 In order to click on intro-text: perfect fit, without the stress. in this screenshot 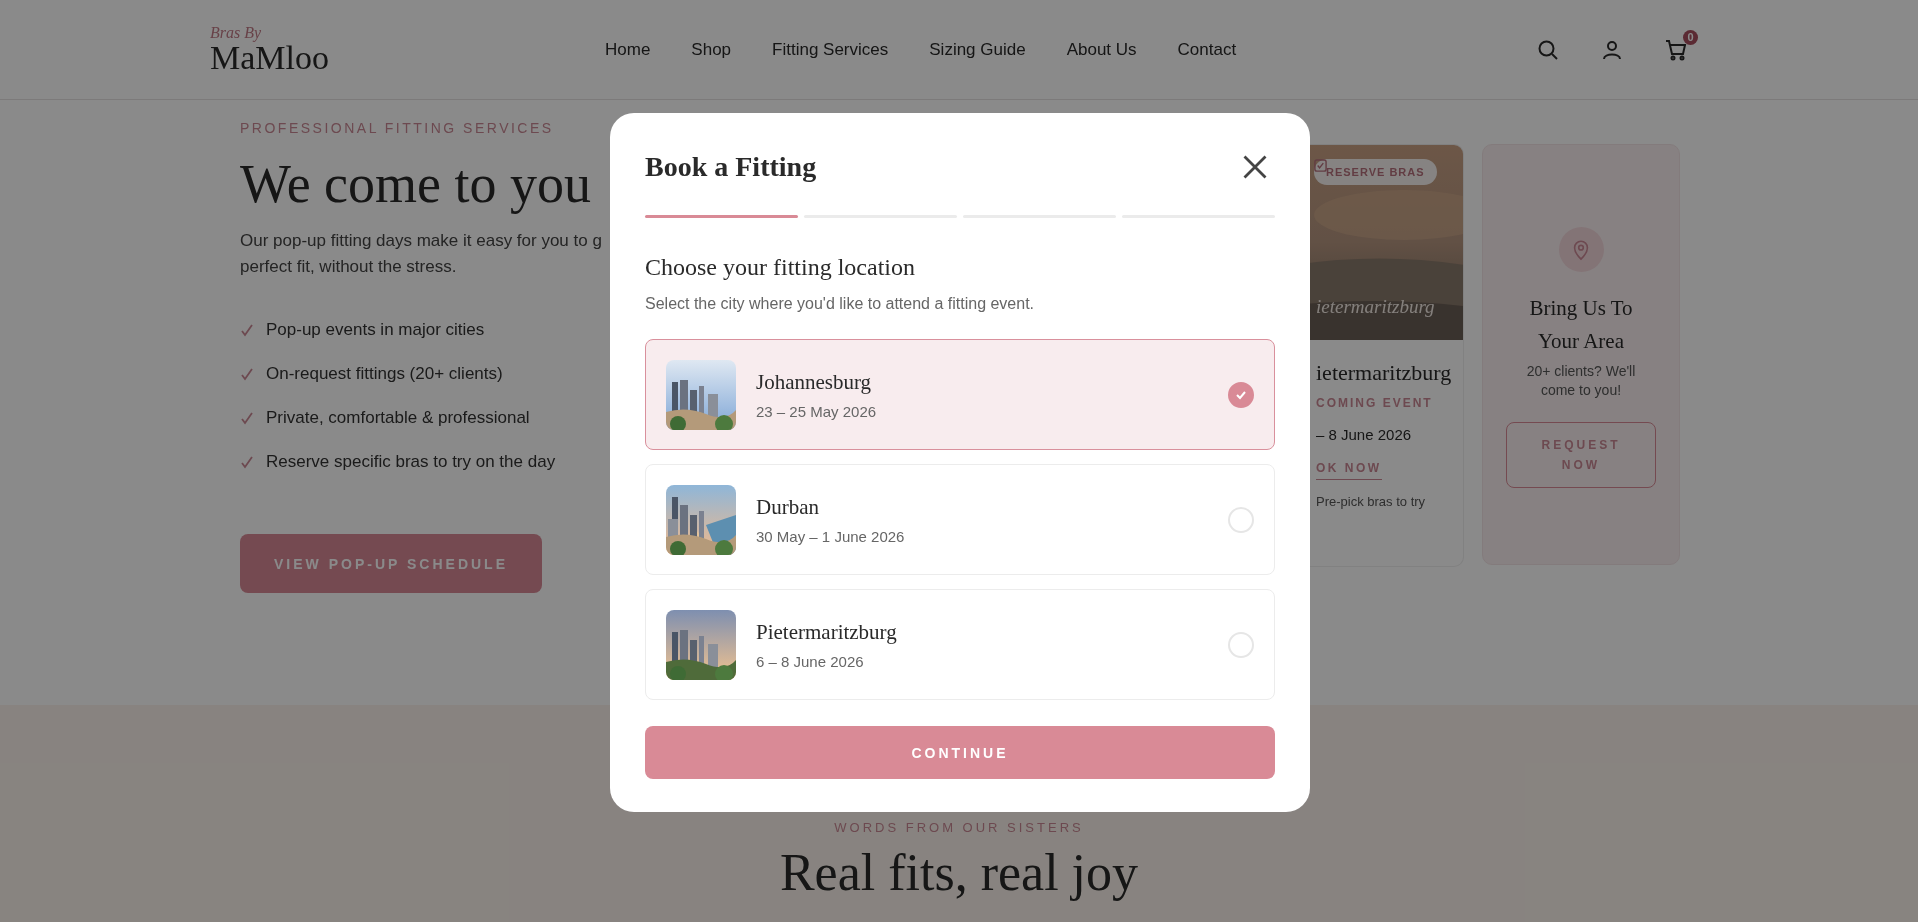, I will do `click(349, 267)`.